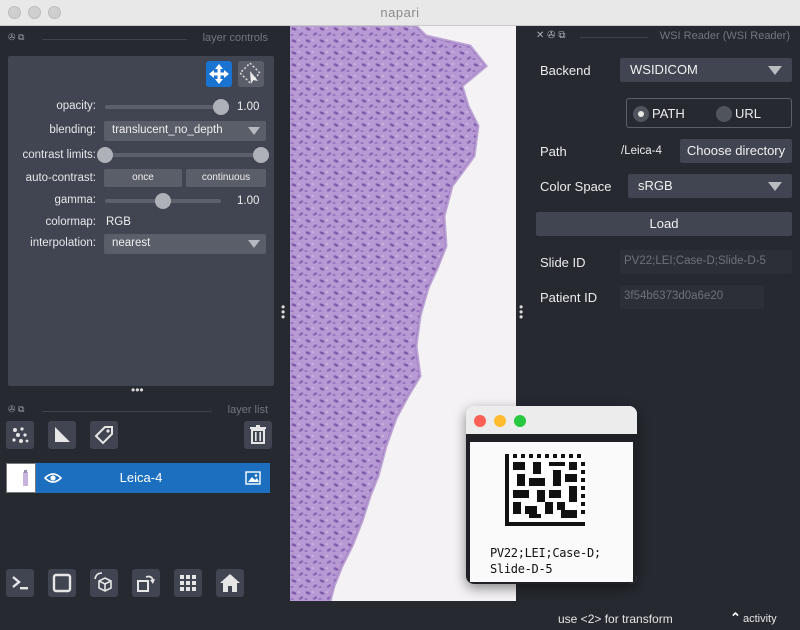 This screenshot has height=630, width=800. What do you see at coordinates (550, 35) in the screenshot?
I see `dock-close-icon: ✕ ✇ ⧉` at bounding box center [550, 35].